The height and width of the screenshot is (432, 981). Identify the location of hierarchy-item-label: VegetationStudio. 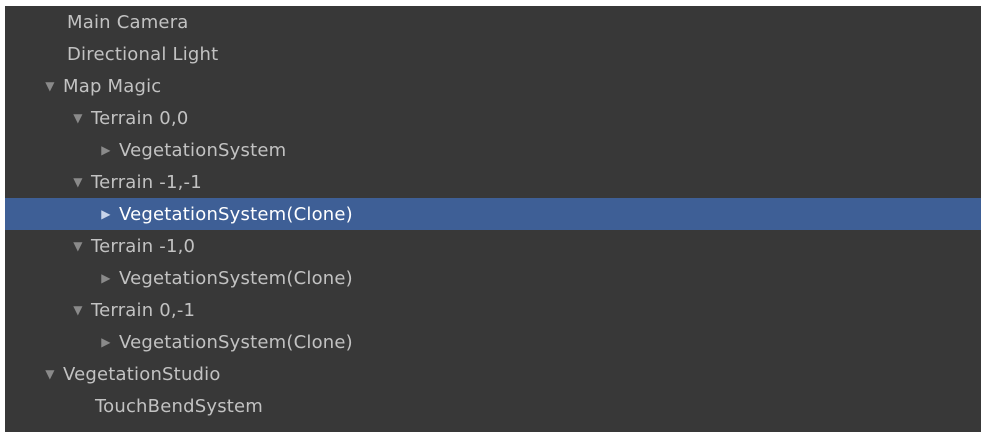
(142, 374).